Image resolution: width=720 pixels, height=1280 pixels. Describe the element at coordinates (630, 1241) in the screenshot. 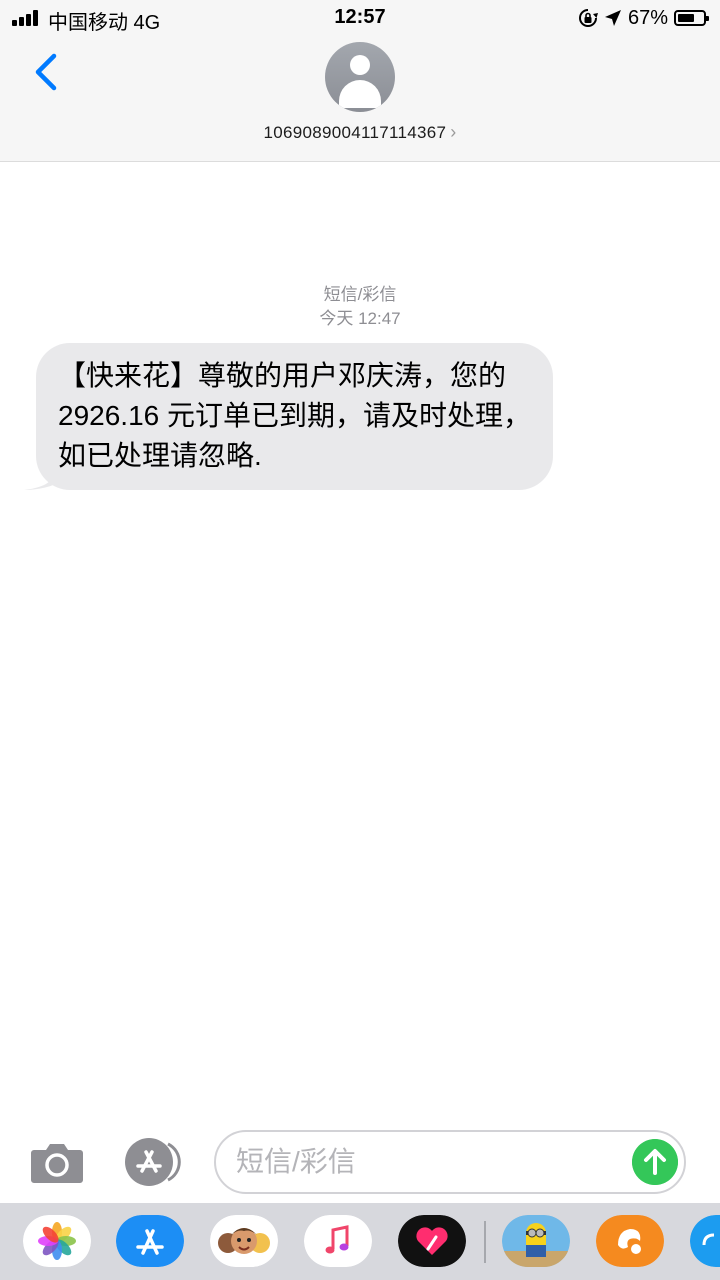

I see `uc-browser-icon` at that location.